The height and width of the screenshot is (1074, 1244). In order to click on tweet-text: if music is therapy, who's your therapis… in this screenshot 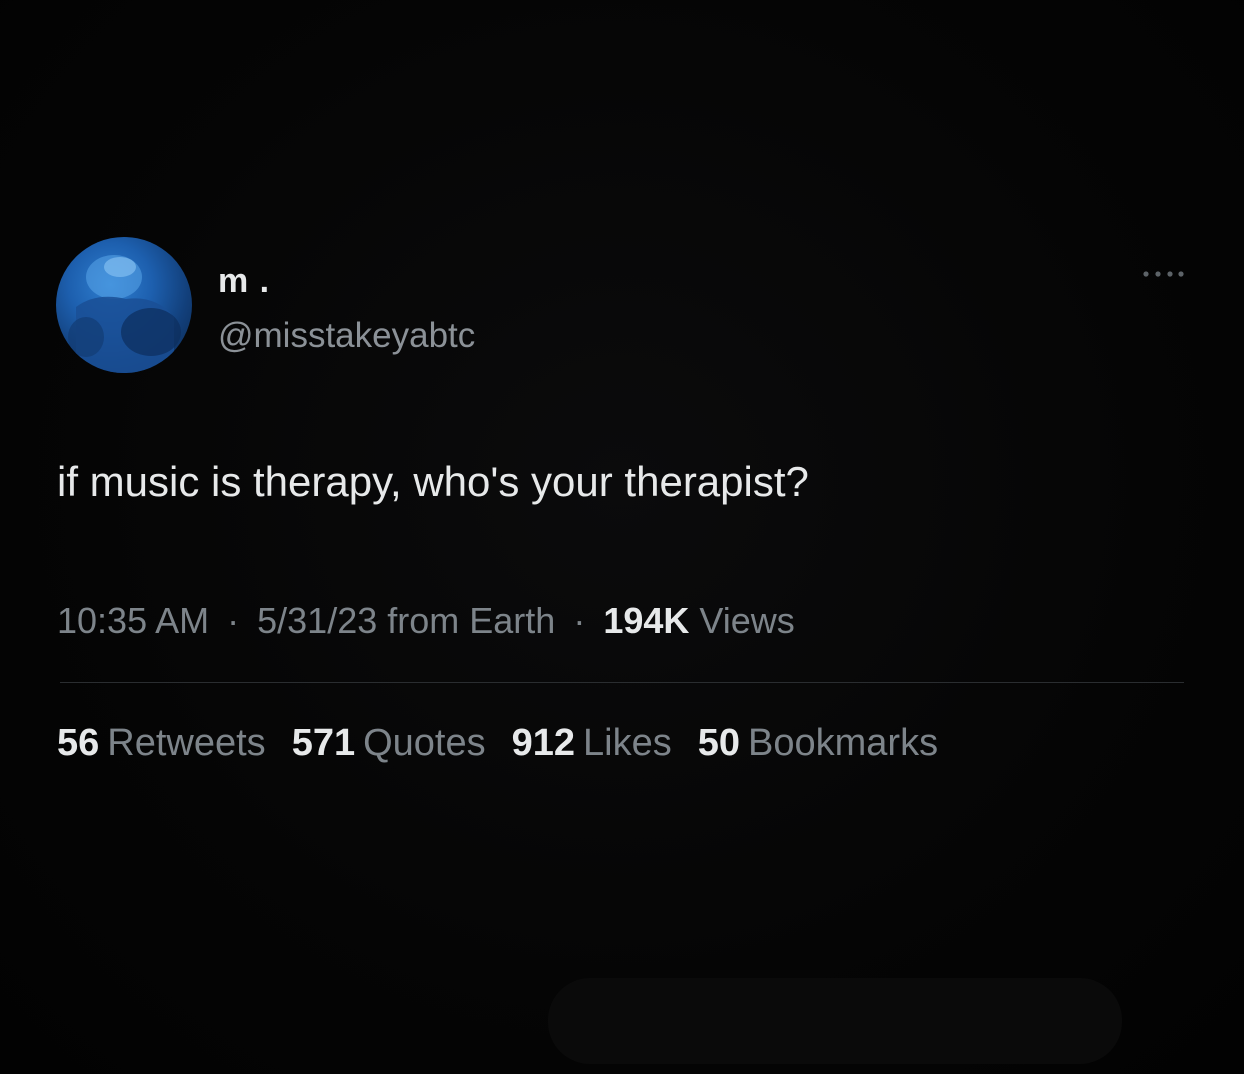, I will do `click(433, 481)`.